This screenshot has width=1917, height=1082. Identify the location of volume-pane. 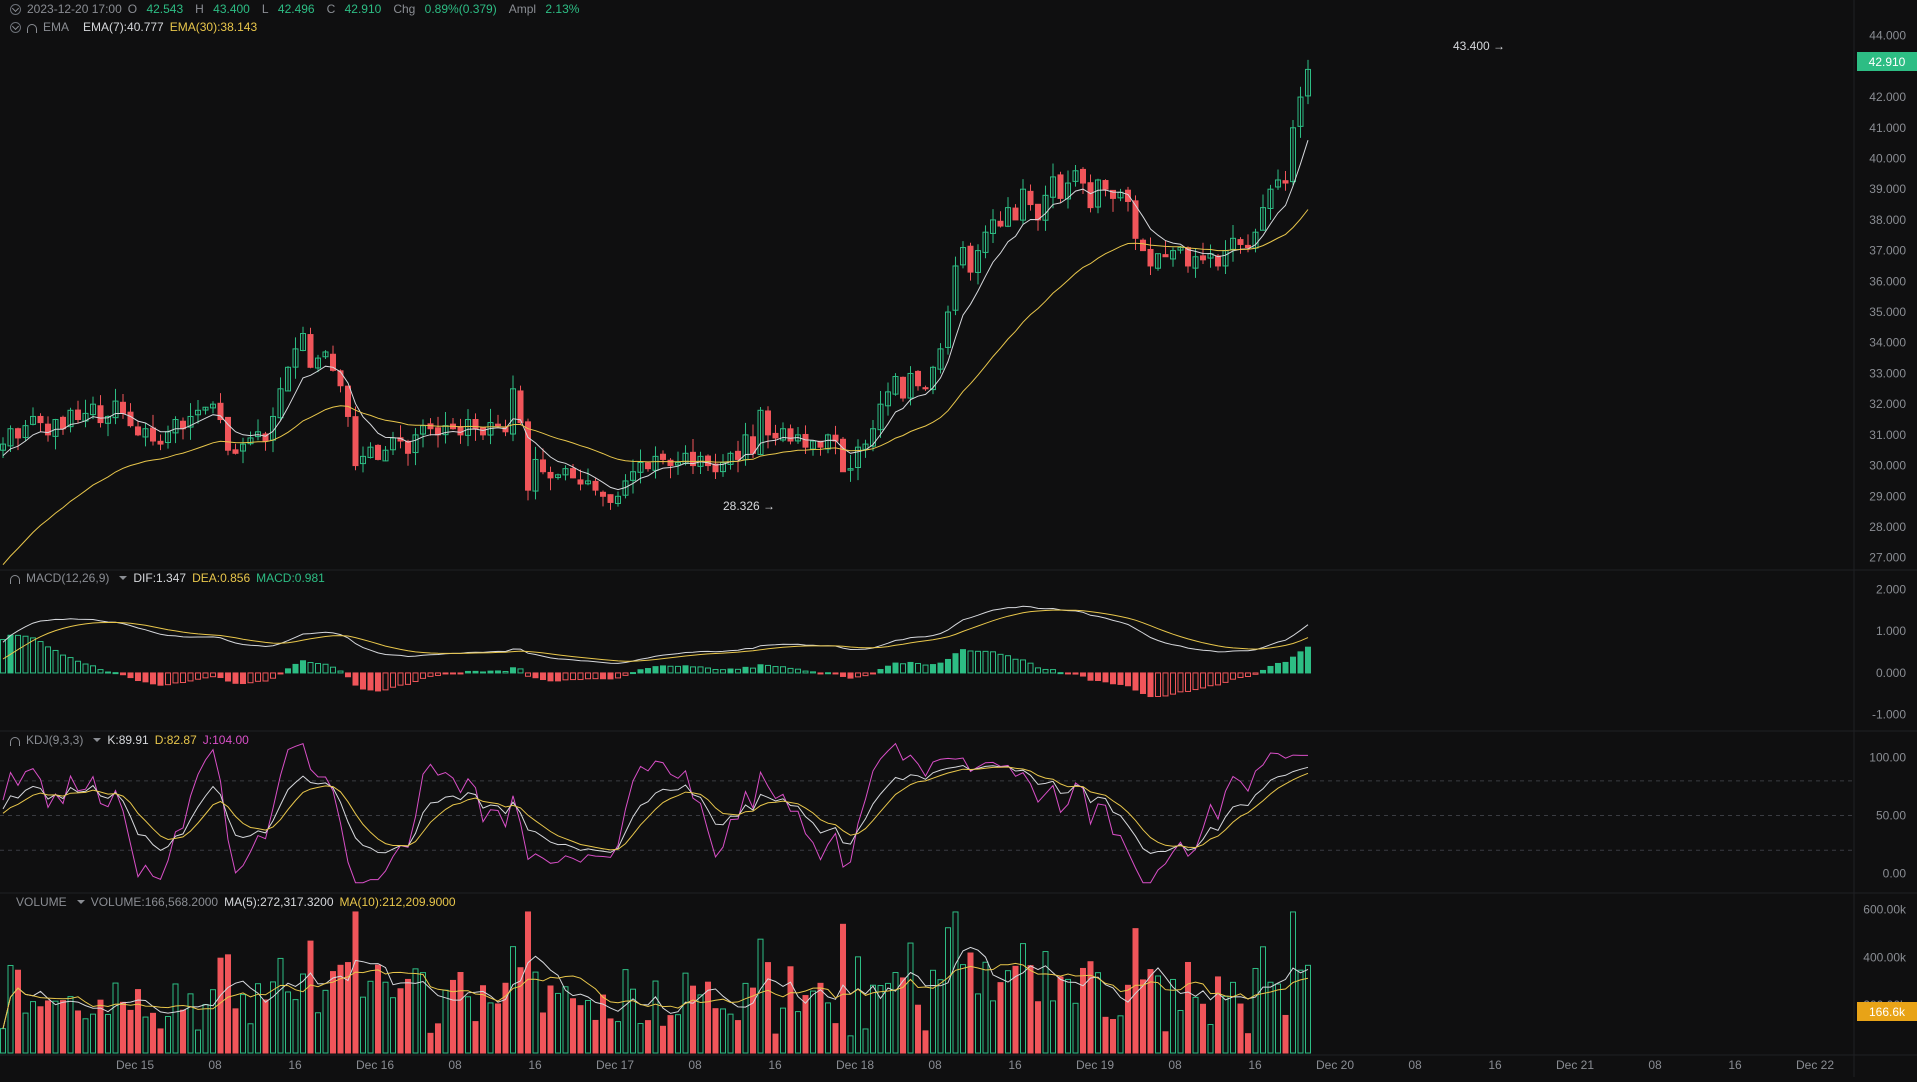
(655, 982).